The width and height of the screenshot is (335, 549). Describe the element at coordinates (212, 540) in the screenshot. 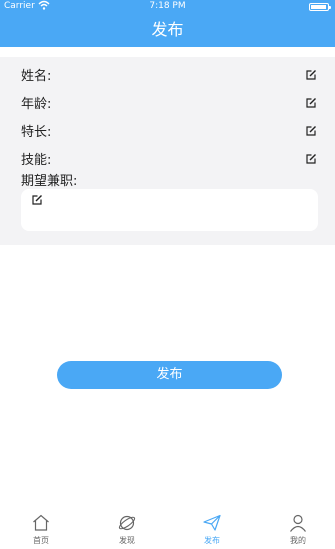

I see `tab-publish-label: 发布` at that location.